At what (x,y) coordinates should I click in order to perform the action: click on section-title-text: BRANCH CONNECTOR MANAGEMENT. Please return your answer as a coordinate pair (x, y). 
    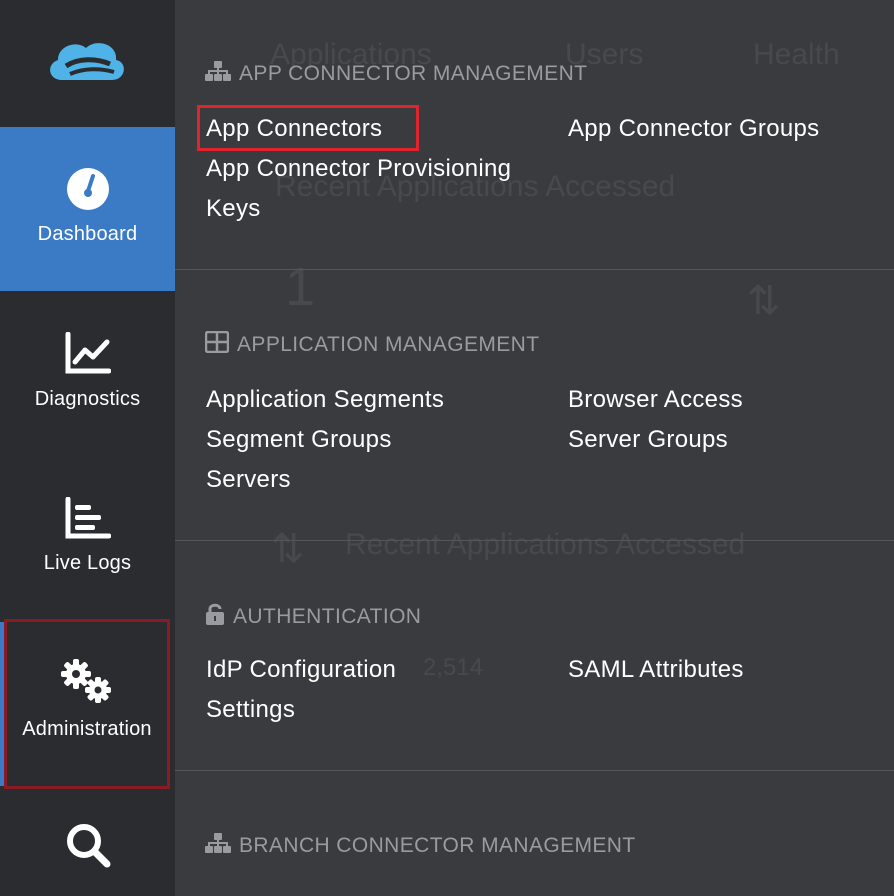
    Looking at the image, I should click on (437, 845).